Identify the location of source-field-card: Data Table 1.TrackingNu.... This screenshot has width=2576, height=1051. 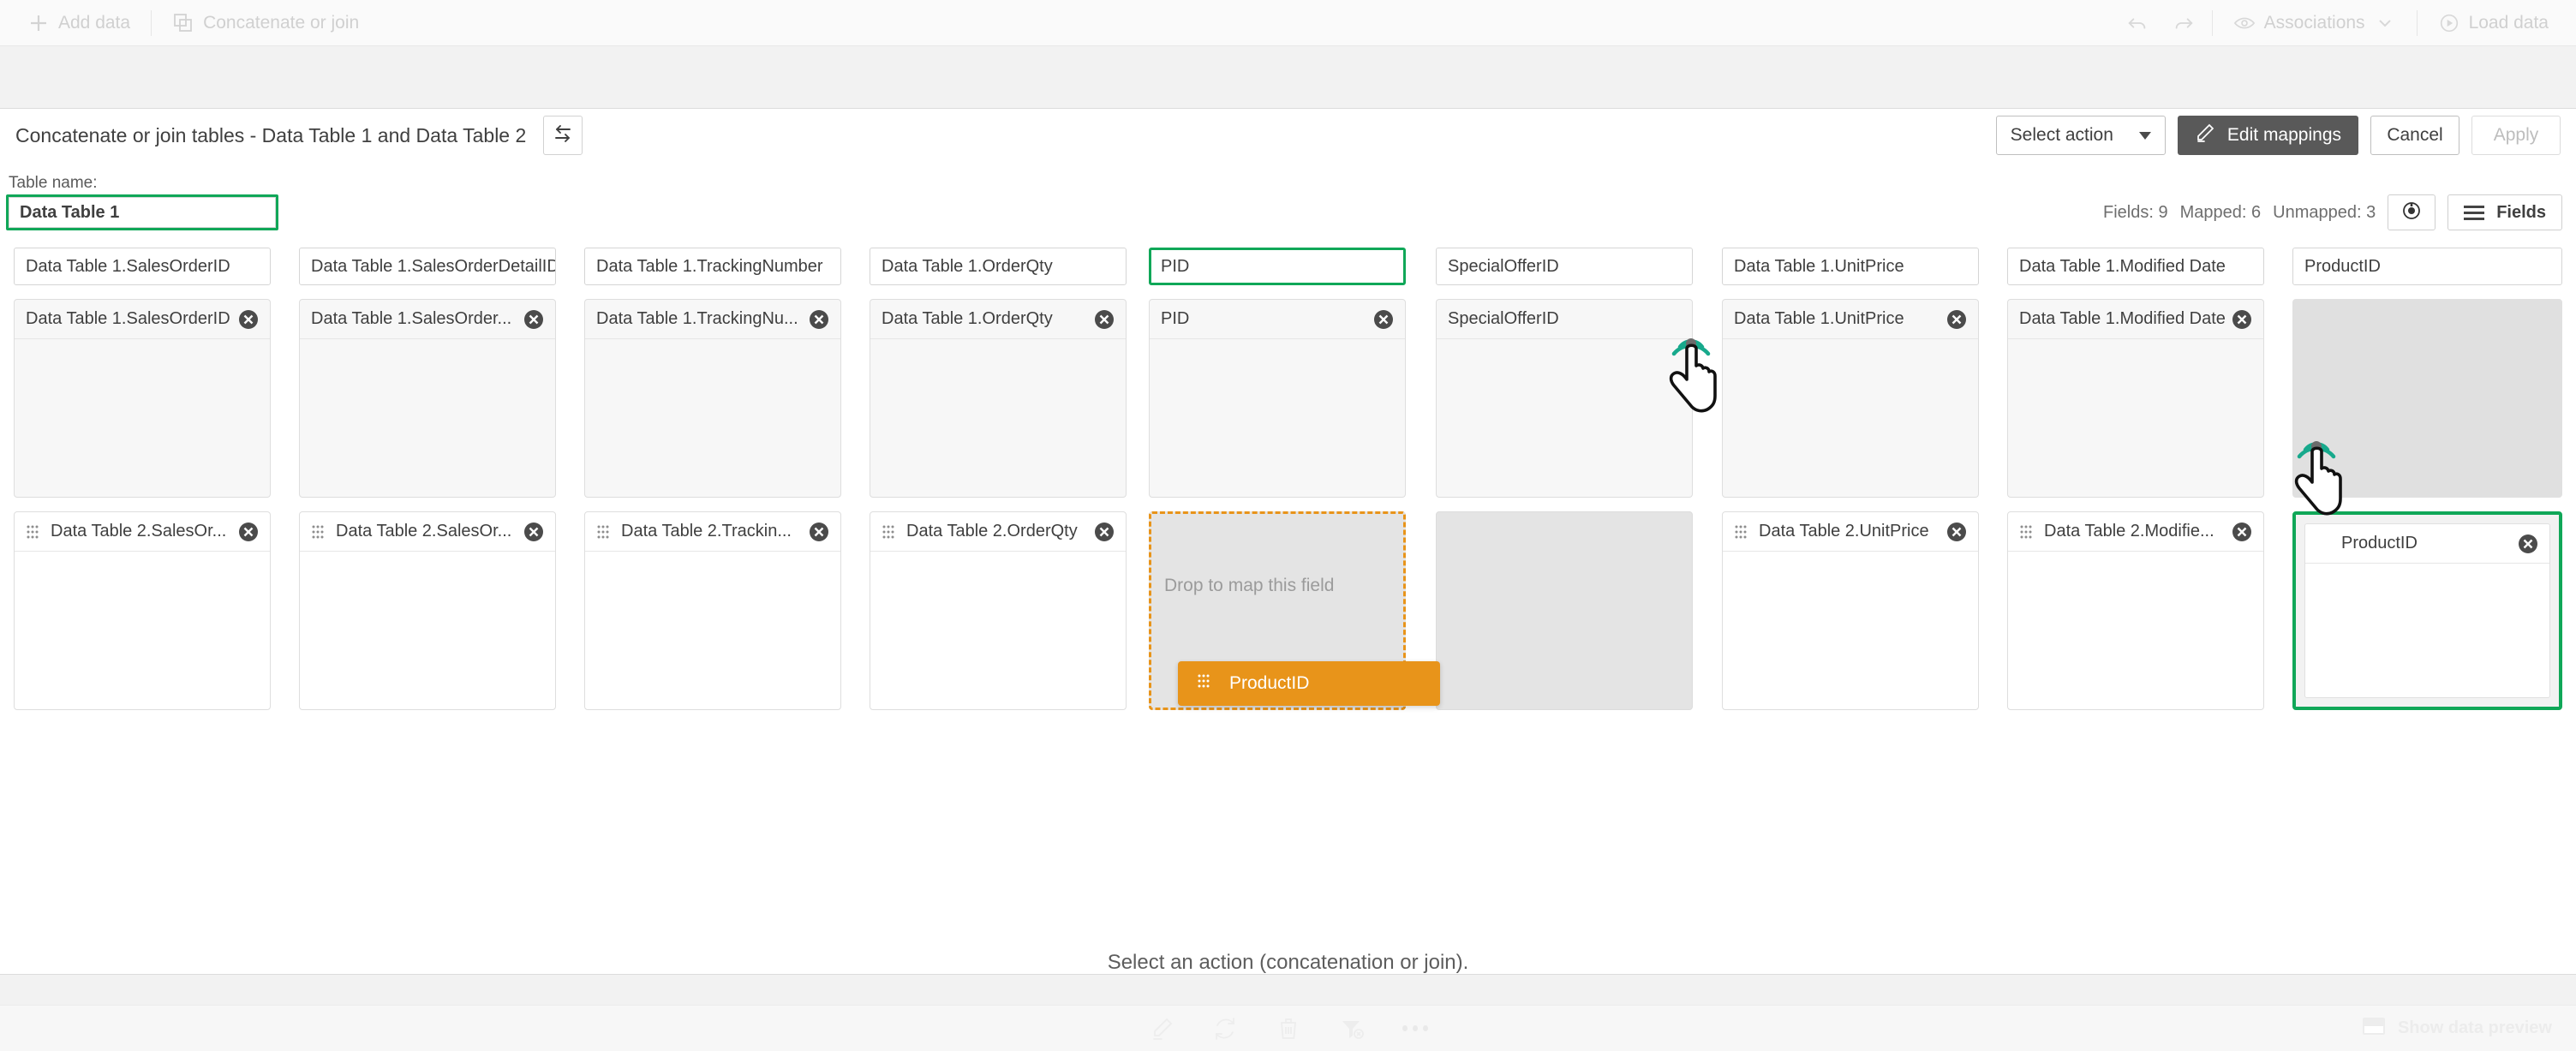
(713, 398).